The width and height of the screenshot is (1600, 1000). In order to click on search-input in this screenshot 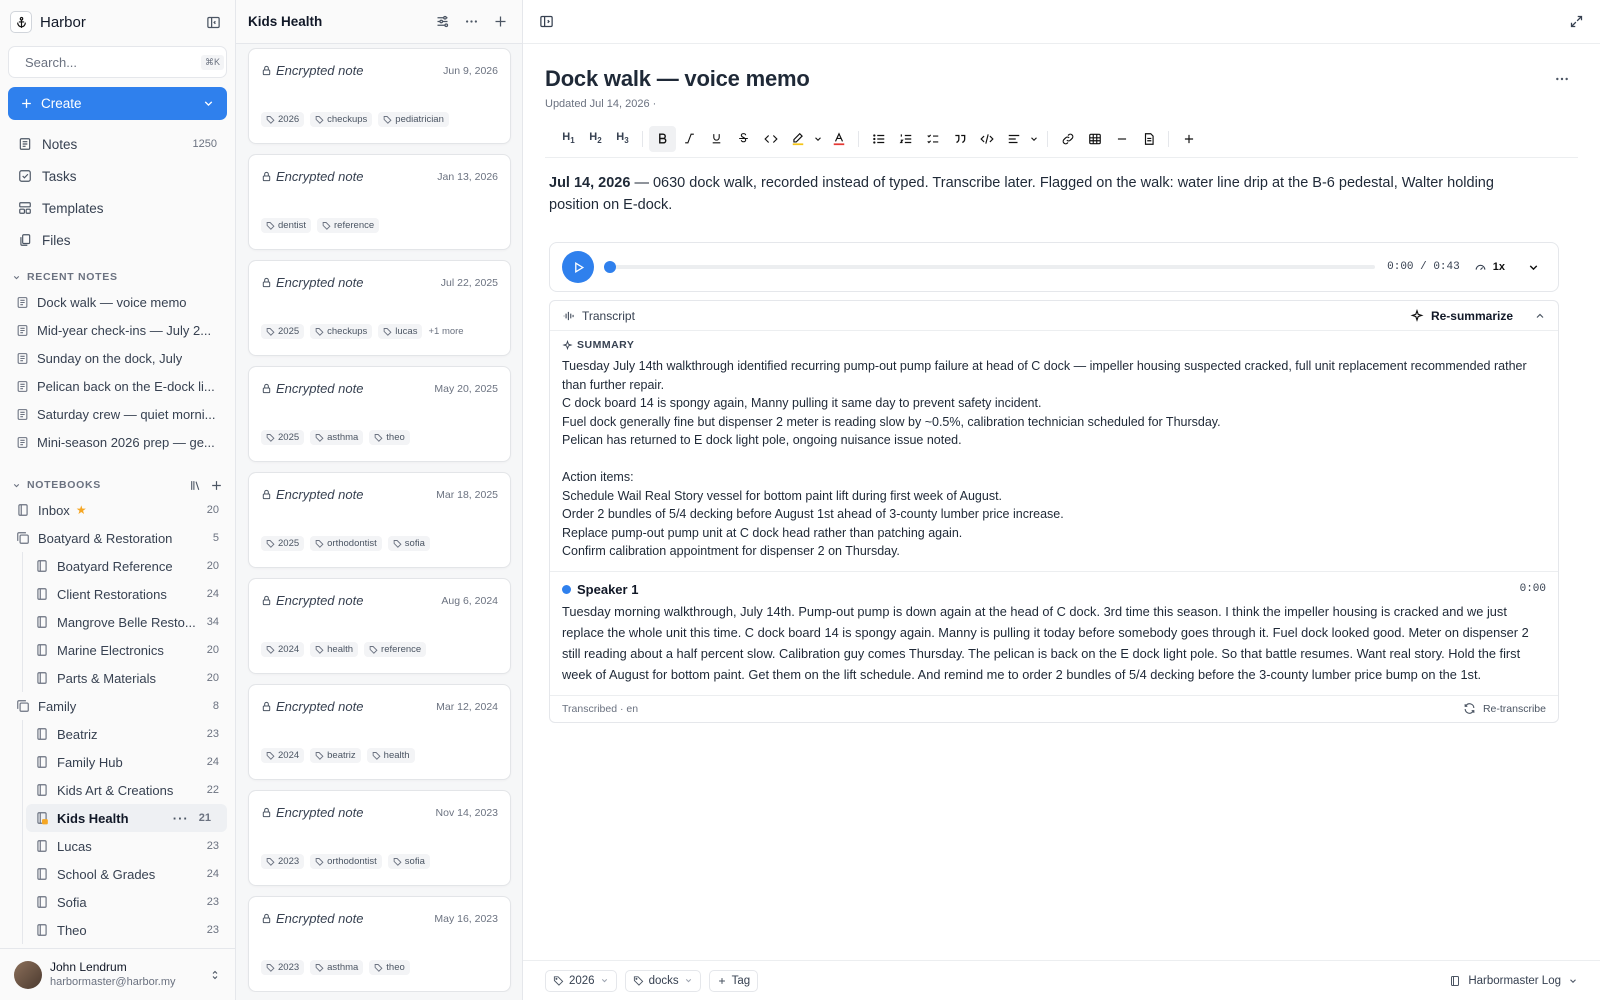, I will do `click(113, 62)`.